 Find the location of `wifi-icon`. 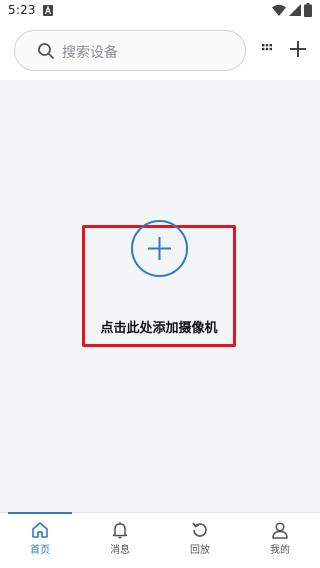

wifi-icon is located at coordinates (279, 10).